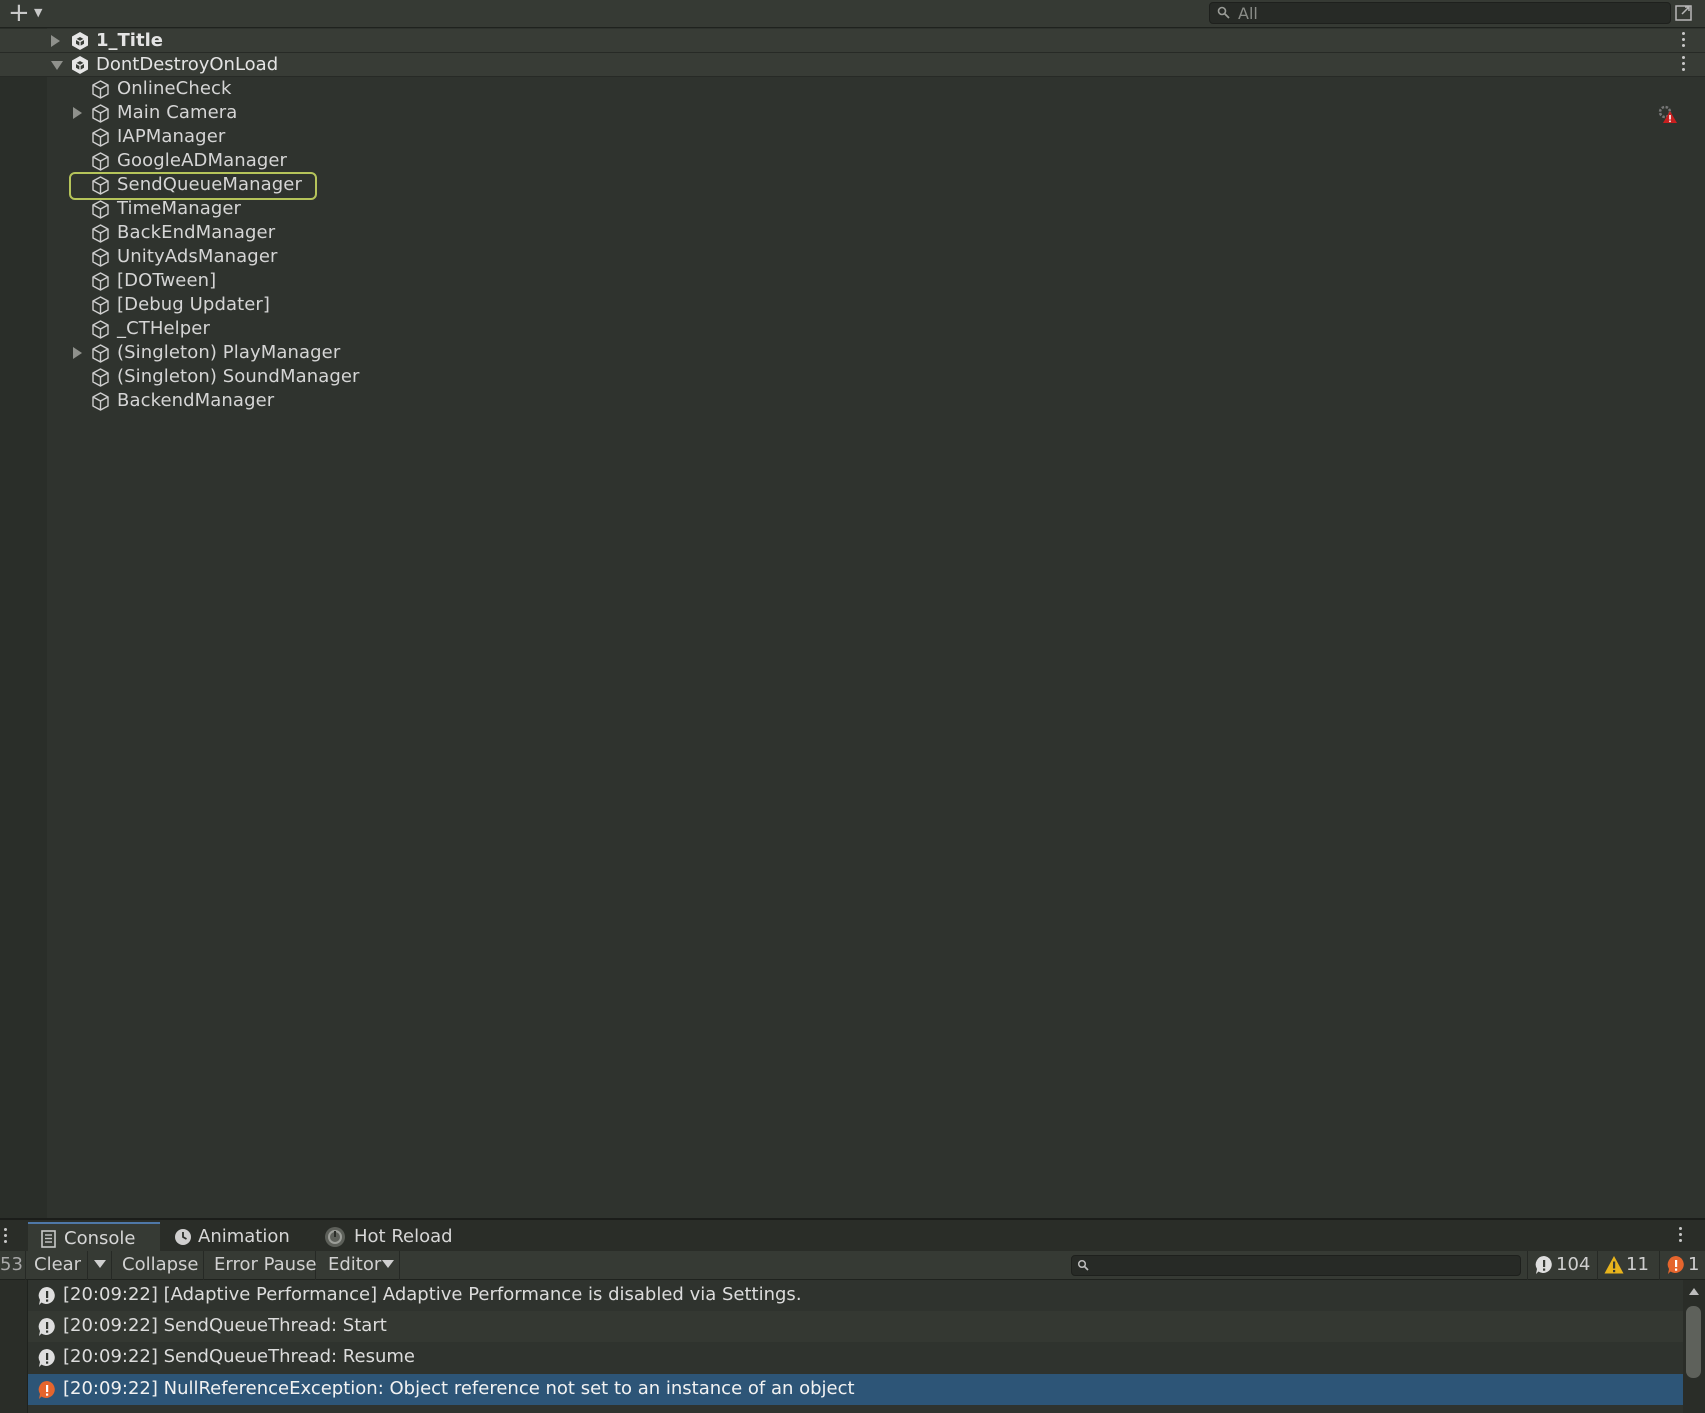 The image size is (1705, 1413). I want to click on panel-menu-icon, so click(5, 1237).